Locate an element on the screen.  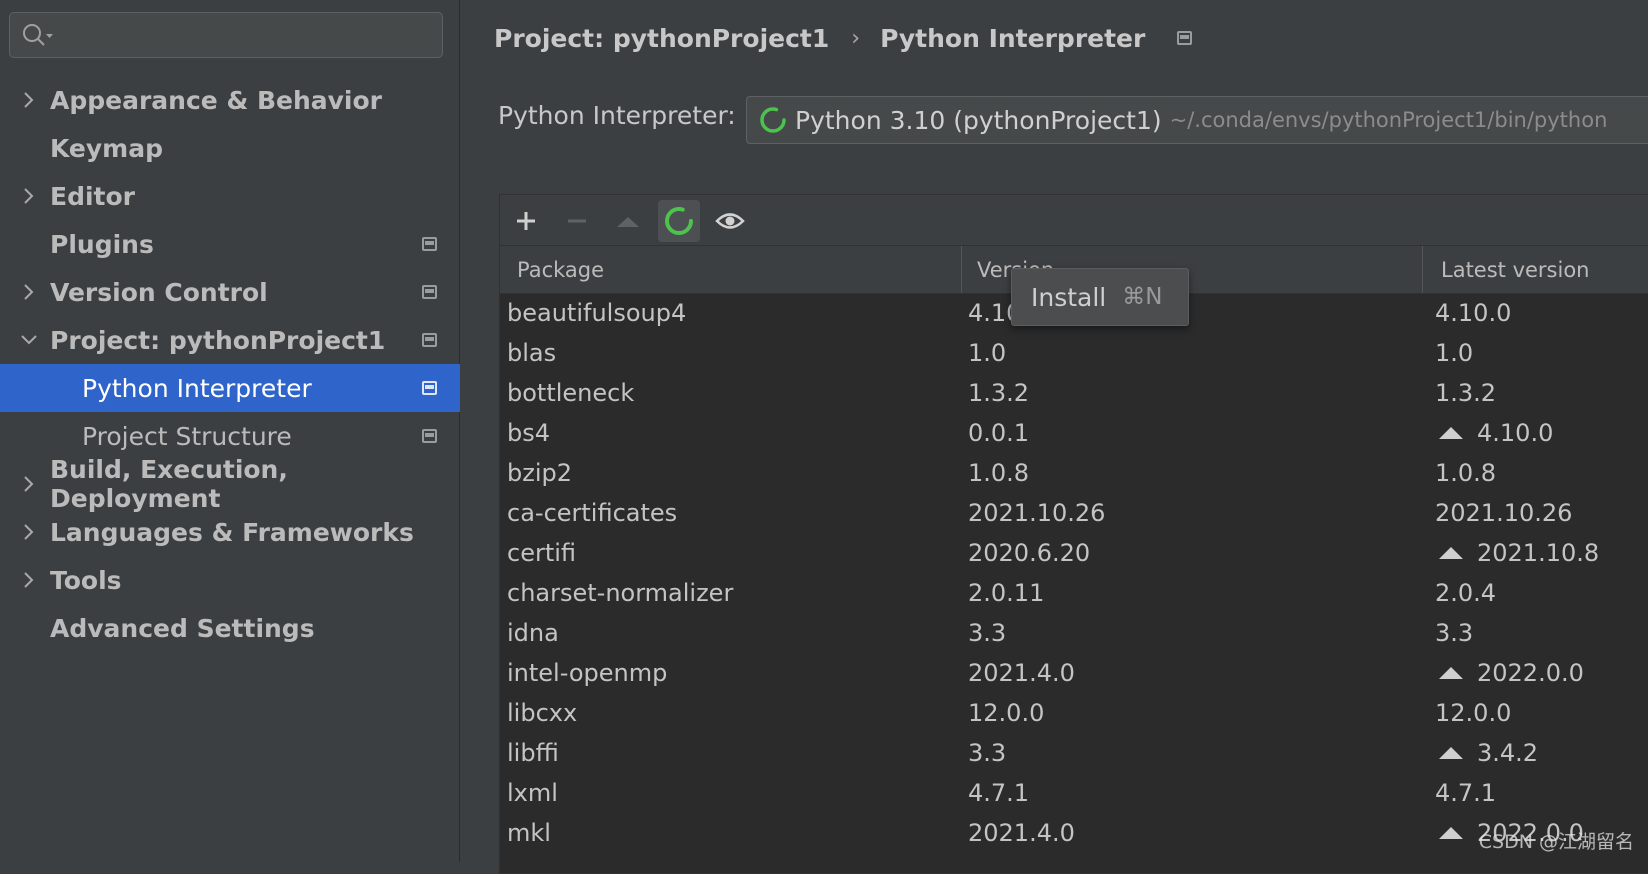
table-row: certifi 2020.6.20 2021.10.8 is located at coordinates (1074, 553).